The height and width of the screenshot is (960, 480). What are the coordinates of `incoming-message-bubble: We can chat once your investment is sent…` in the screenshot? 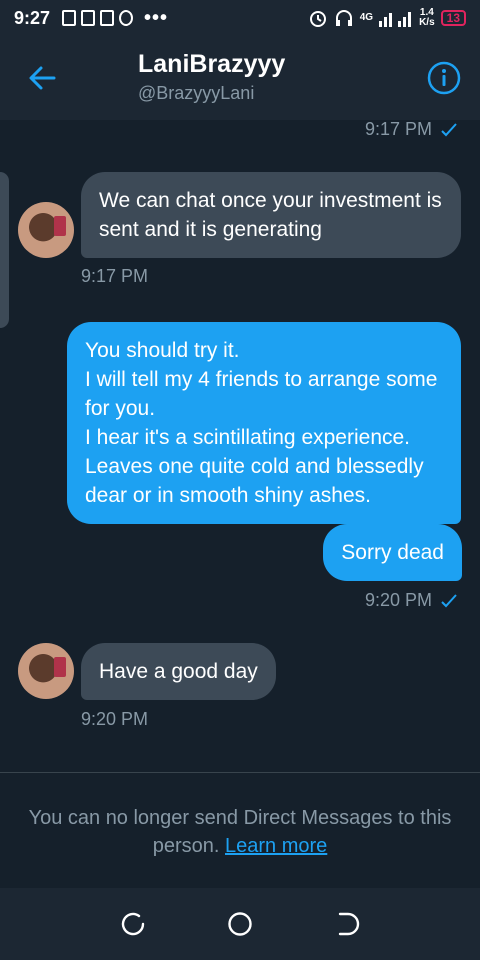 It's located at (271, 215).